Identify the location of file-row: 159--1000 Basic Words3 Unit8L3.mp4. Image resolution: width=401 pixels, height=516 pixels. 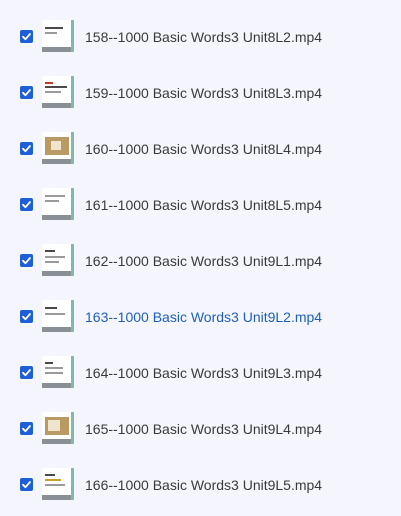
(200, 93).